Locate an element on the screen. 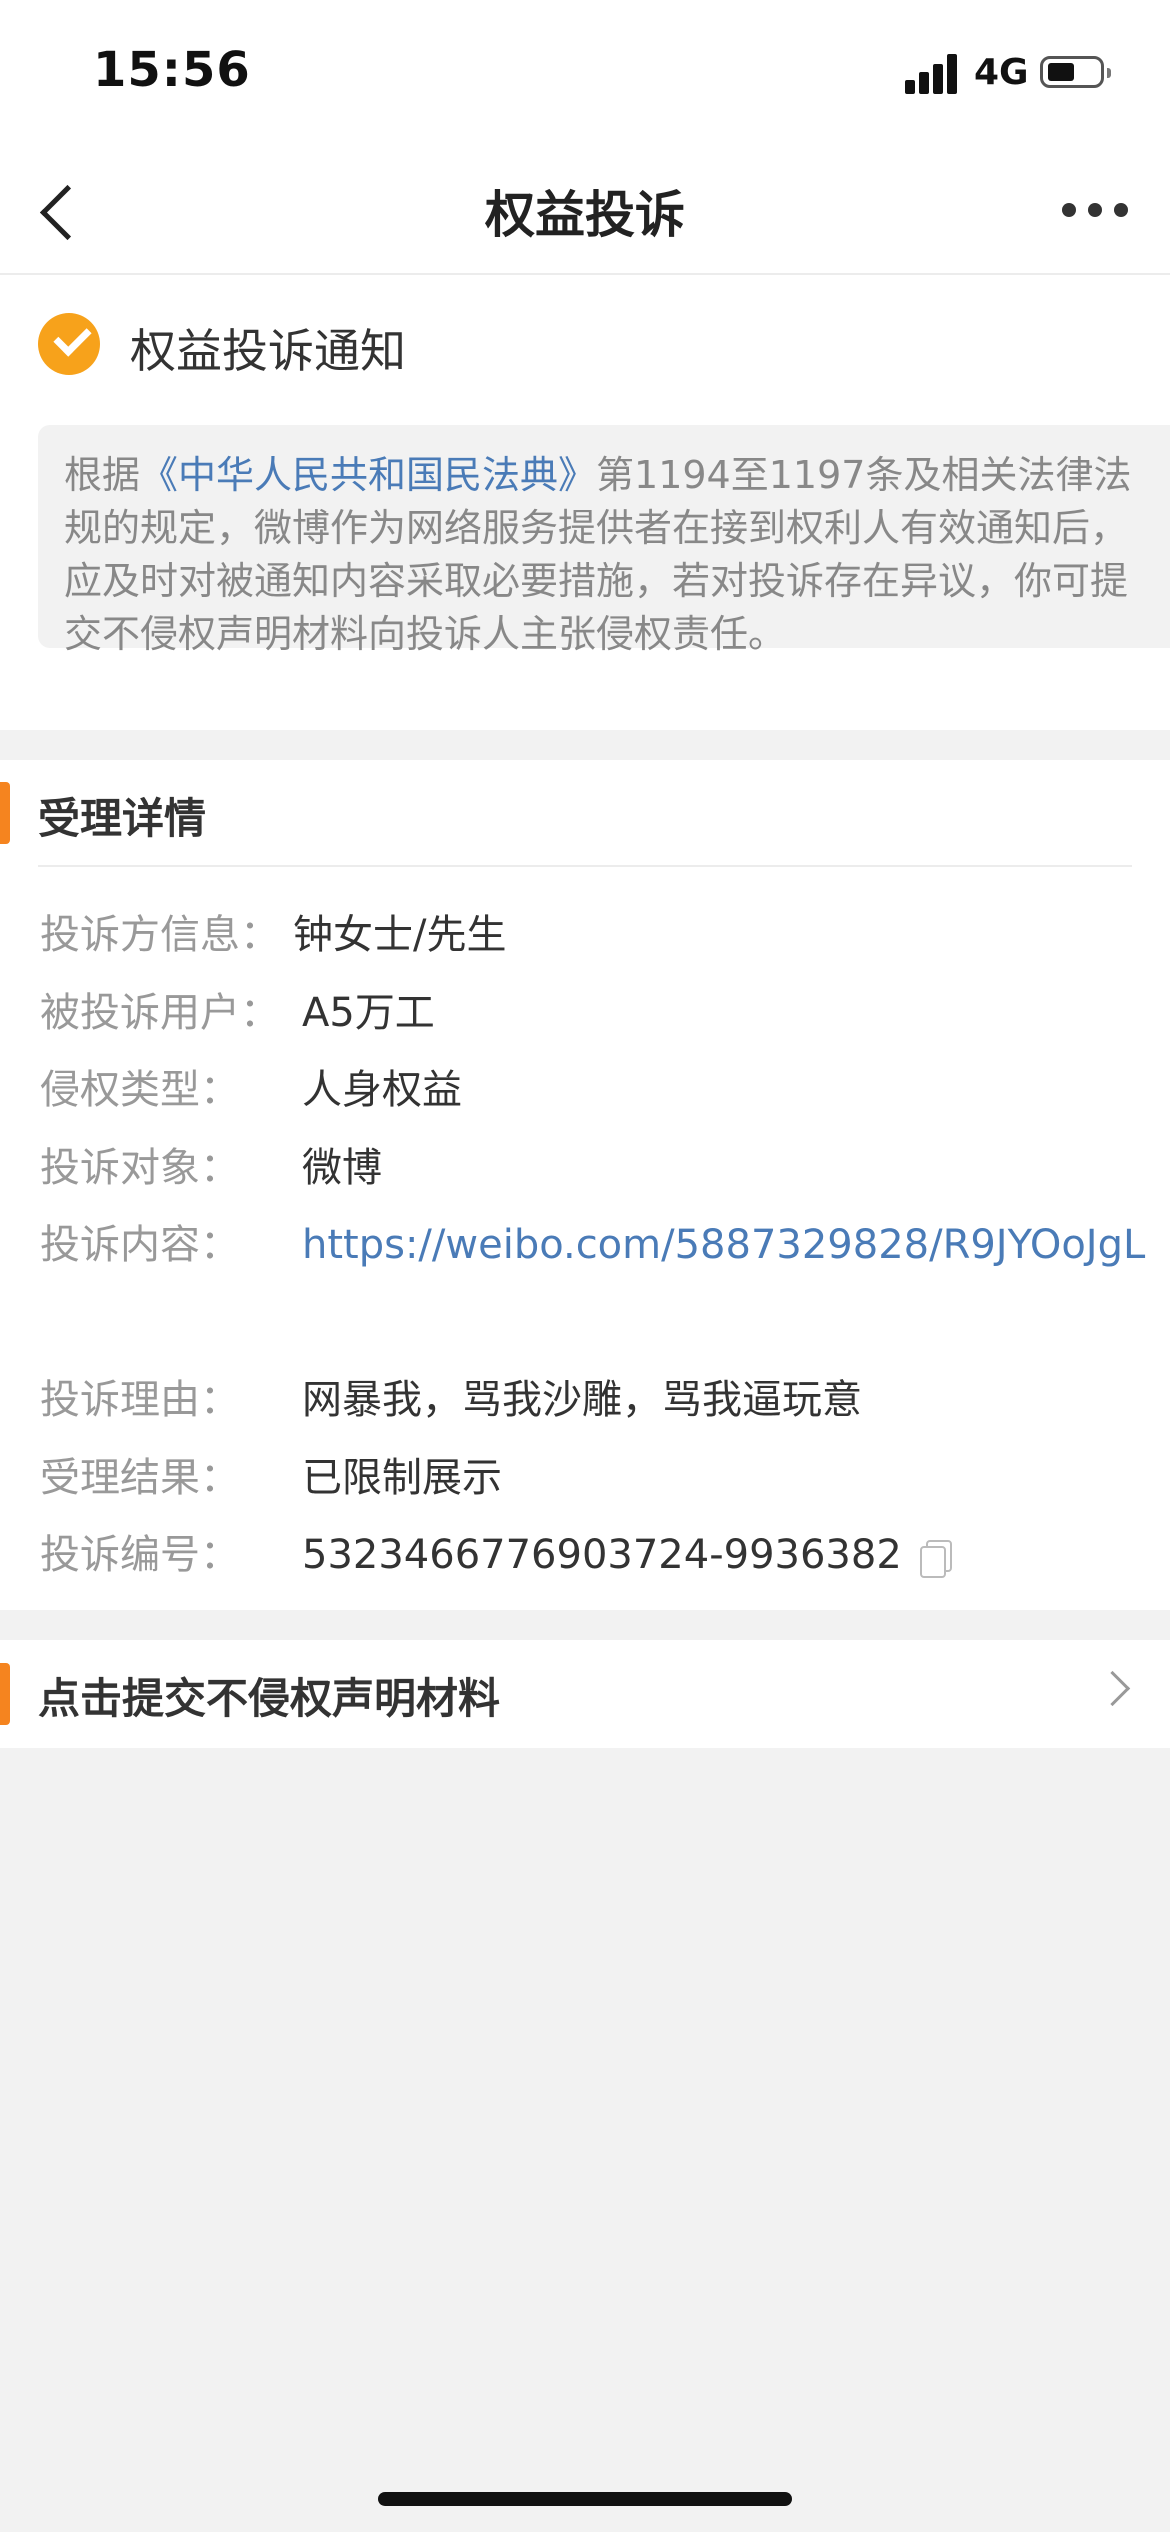 The image size is (1170, 2532). check-icon is located at coordinates (69, 344).